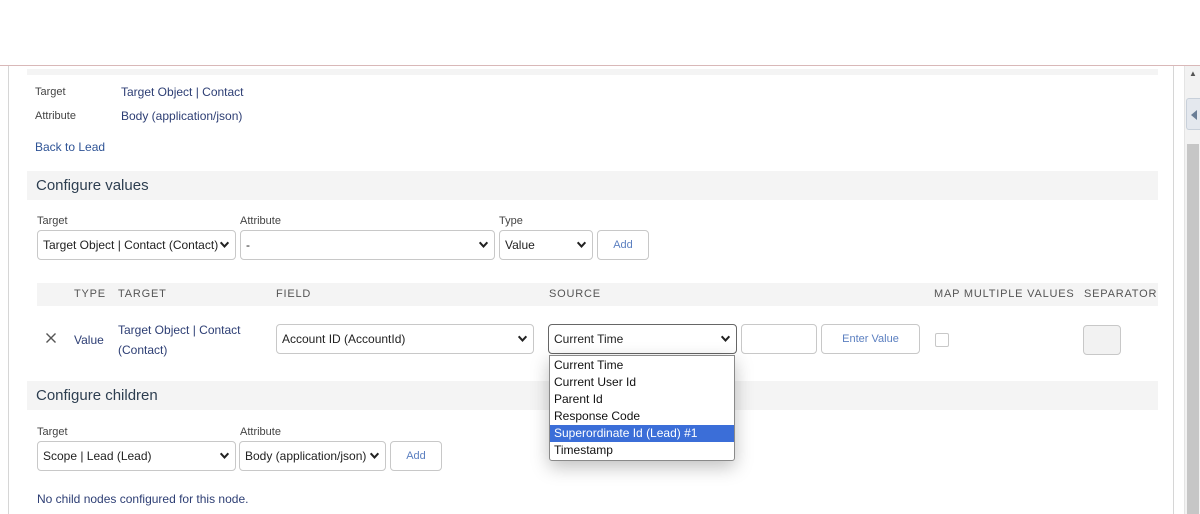 The width and height of the screenshot is (1200, 514). I want to click on configure-values-header: Configure values, so click(592, 185).